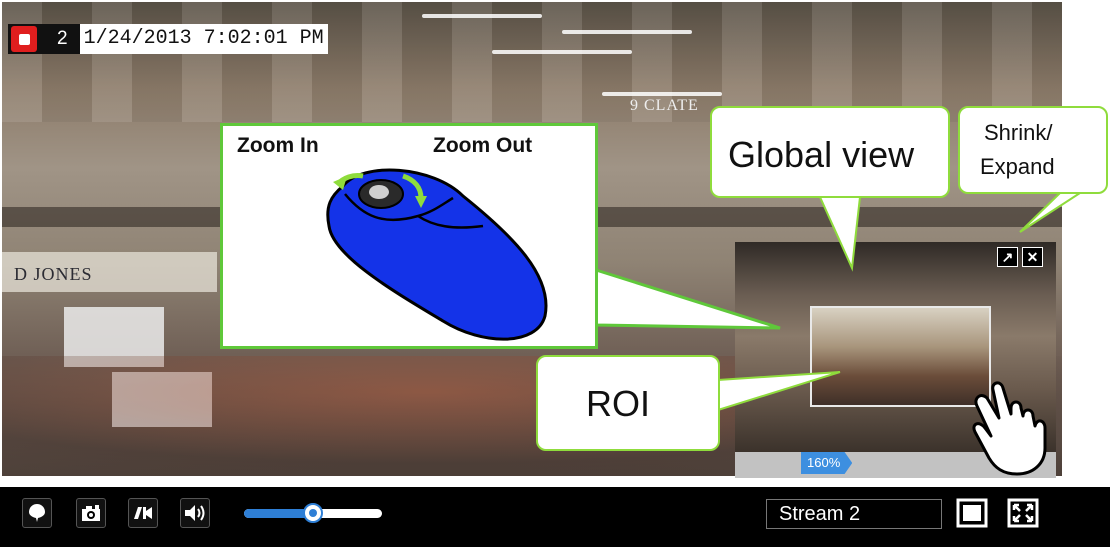 Image resolution: width=1110 pixels, height=547 pixels. Describe the element at coordinates (37, 513) in the screenshot. I see `pin-icon` at that location.